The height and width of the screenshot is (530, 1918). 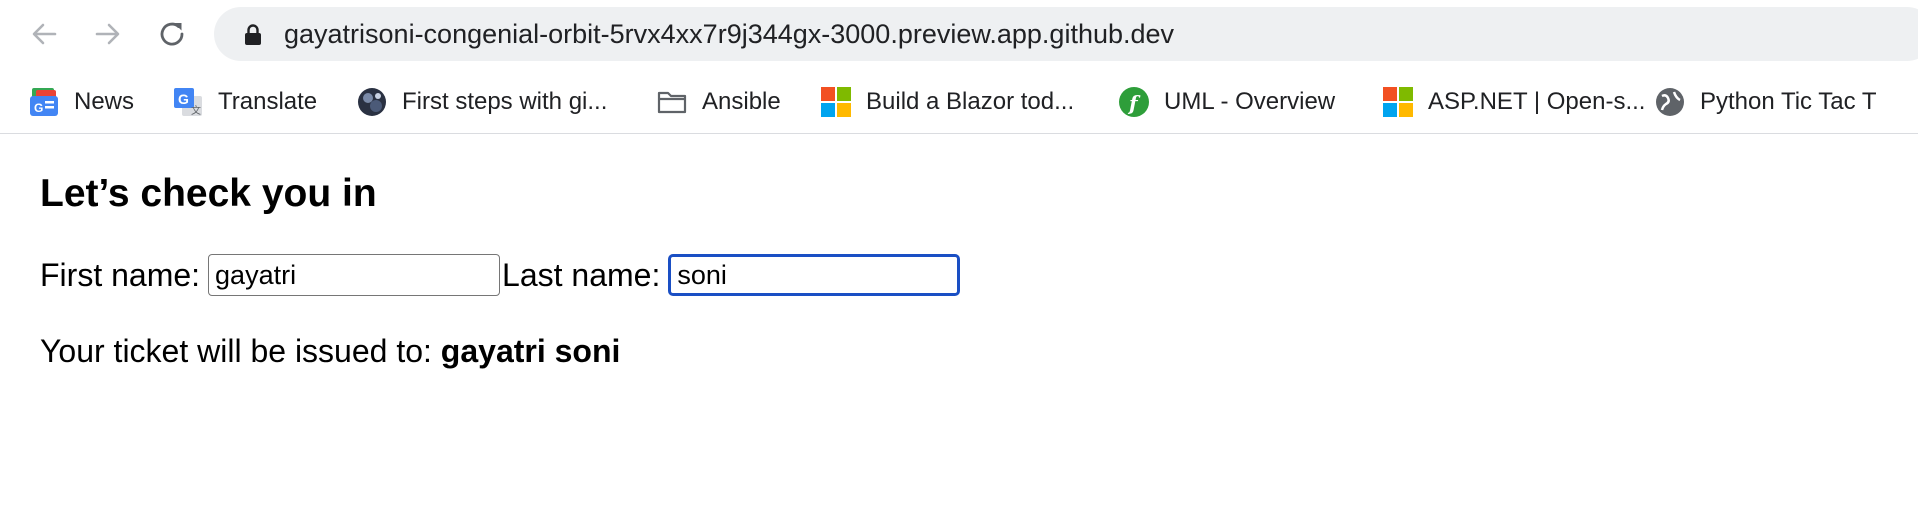 I want to click on lock-icon, so click(x=253, y=34).